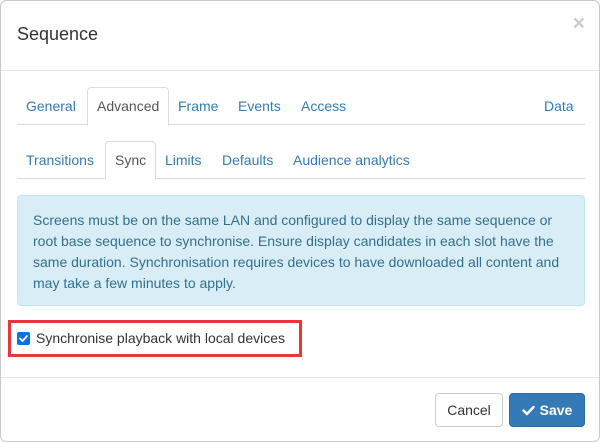  What do you see at coordinates (198, 106) in the screenshot?
I see `tab-frame: Frame` at bounding box center [198, 106].